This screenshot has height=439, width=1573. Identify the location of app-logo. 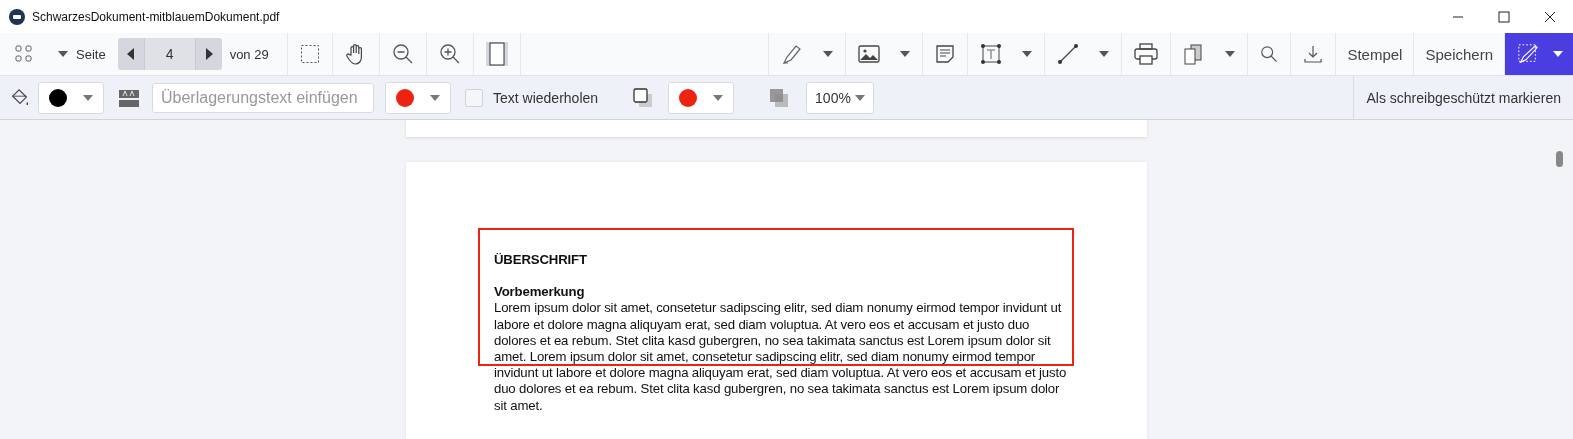
(17, 16).